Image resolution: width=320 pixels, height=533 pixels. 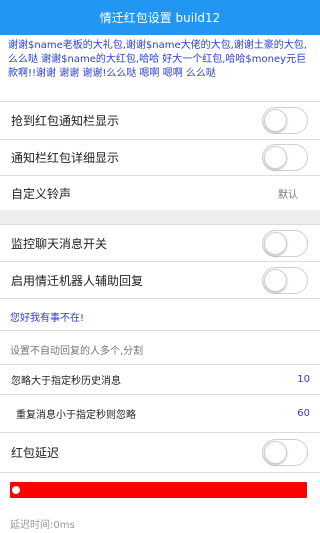 What do you see at coordinates (77, 351) in the screenshot?
I see `no-reply-hint: 设置不自动回复的人多个,分割` at bounding box center [77, 351].